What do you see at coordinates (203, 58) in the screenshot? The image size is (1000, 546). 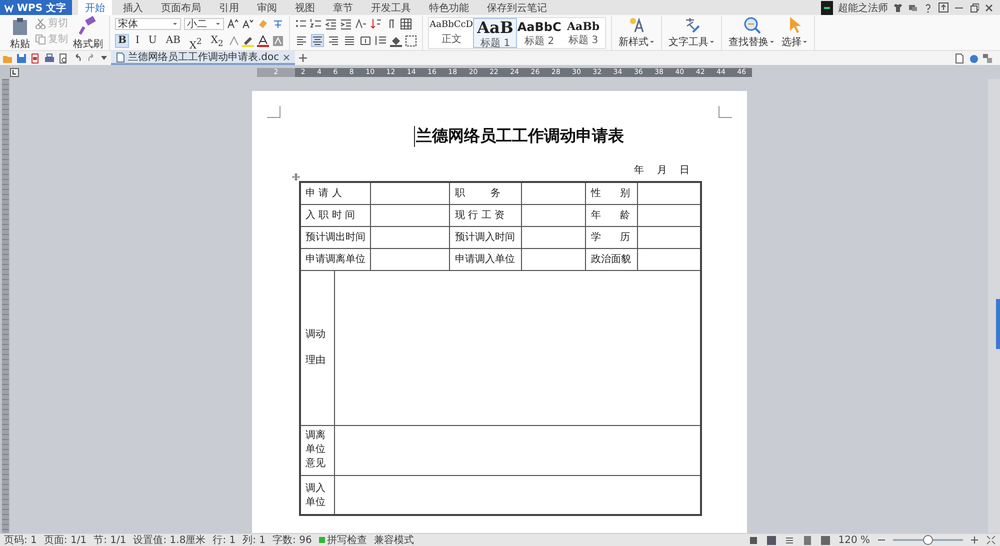 I see `document-tab: 兰德网络员工工作调动申请表.doc` at bounding box center [203, 58].